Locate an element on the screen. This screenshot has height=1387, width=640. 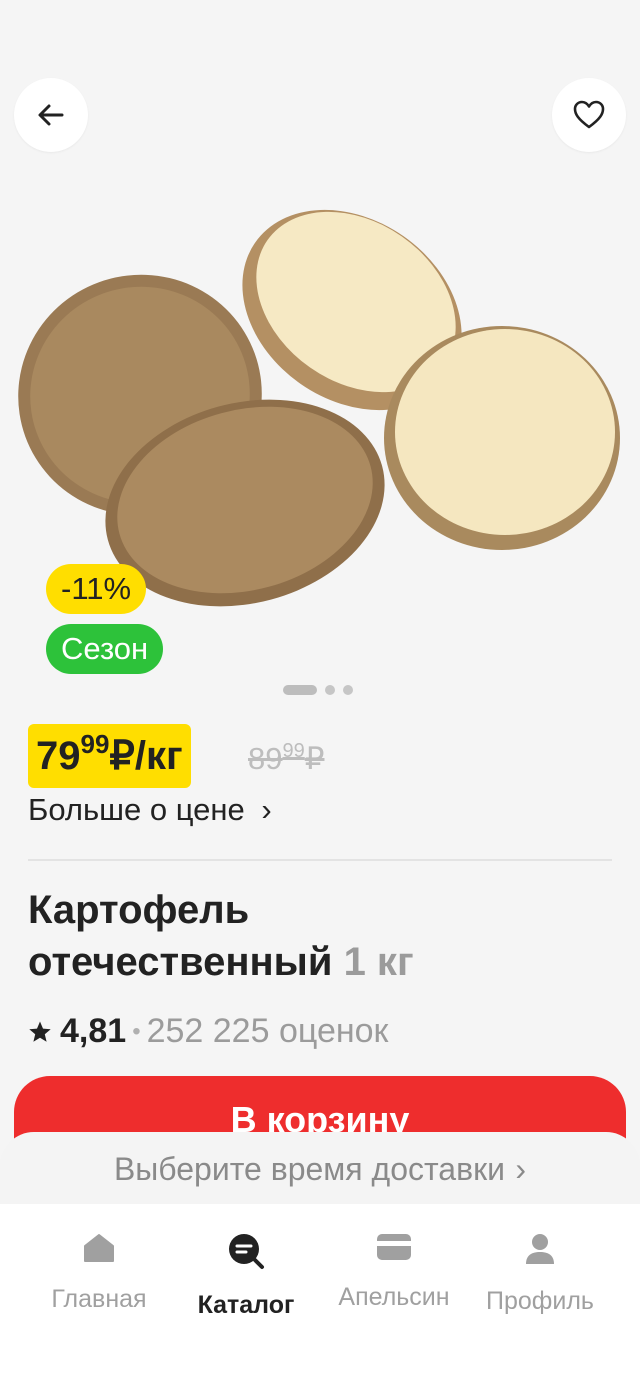
season-badge: Сезон is located at coordinates (105, 649).